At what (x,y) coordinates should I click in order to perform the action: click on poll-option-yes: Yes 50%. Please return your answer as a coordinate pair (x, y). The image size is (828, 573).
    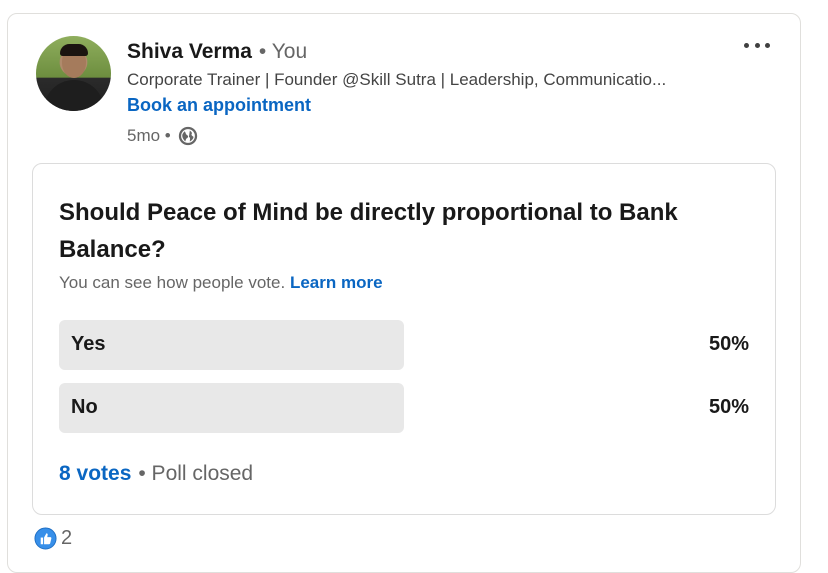
    Looking at the image, I should click on (404, 345).